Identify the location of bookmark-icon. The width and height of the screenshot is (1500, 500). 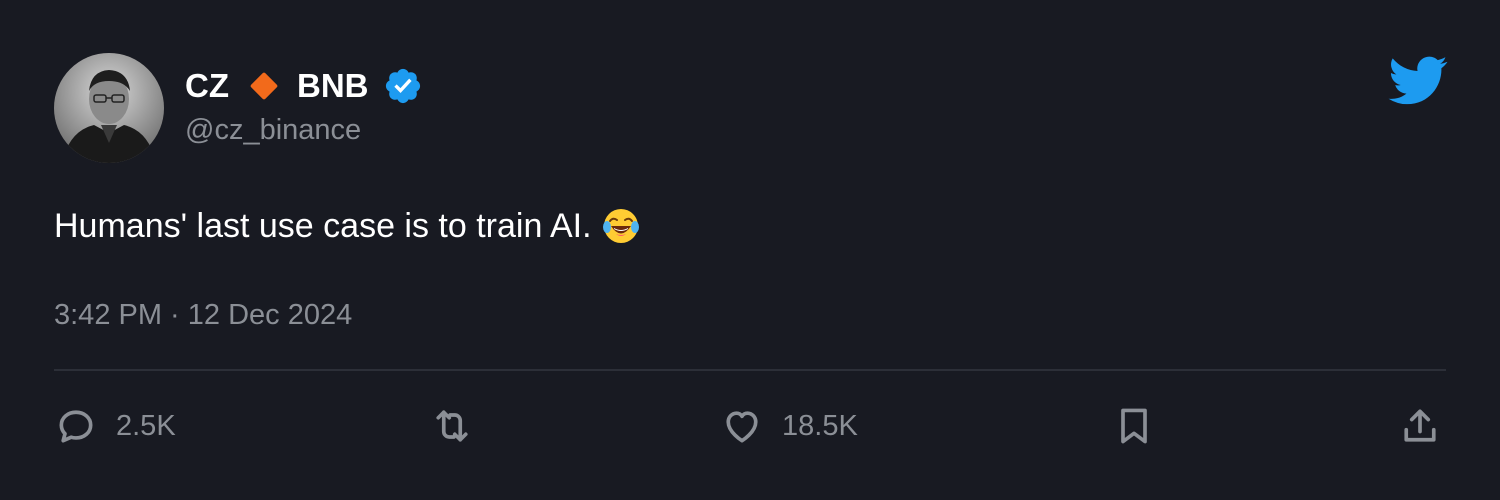
(1134, 426).